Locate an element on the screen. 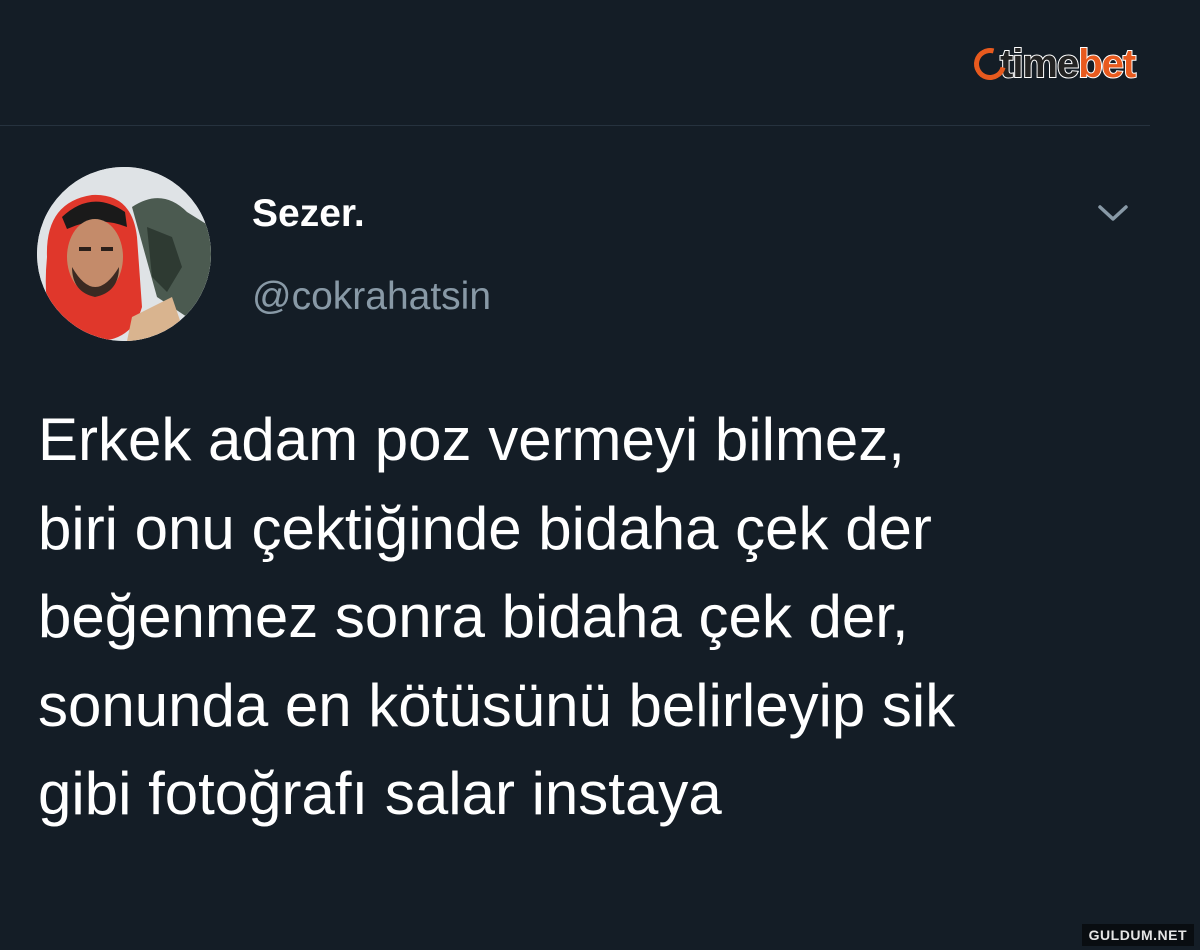 The width and height of the screenshot is (1200, 950). logo-text-time: time is located at coordinates (1039, 64).